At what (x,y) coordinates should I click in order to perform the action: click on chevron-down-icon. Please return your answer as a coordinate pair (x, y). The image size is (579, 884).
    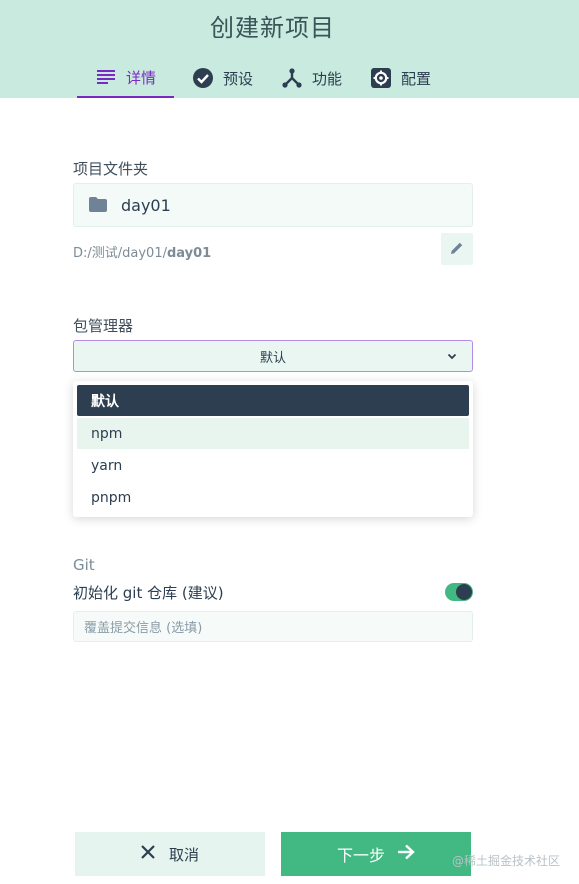
    Looking at the image, I should click on (452, 356).